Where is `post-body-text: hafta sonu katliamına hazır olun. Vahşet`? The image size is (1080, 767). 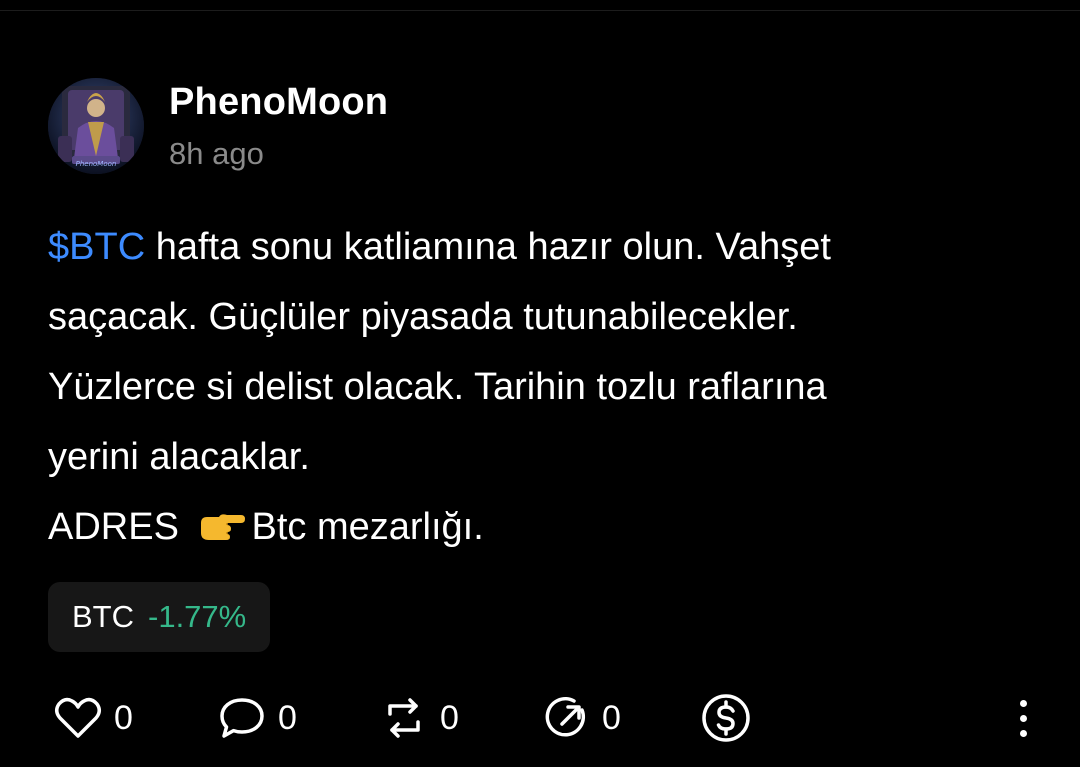
post-body-text: hafta sonu katliamına hazır olun. Vahşet is located at coordinates (488, 247).